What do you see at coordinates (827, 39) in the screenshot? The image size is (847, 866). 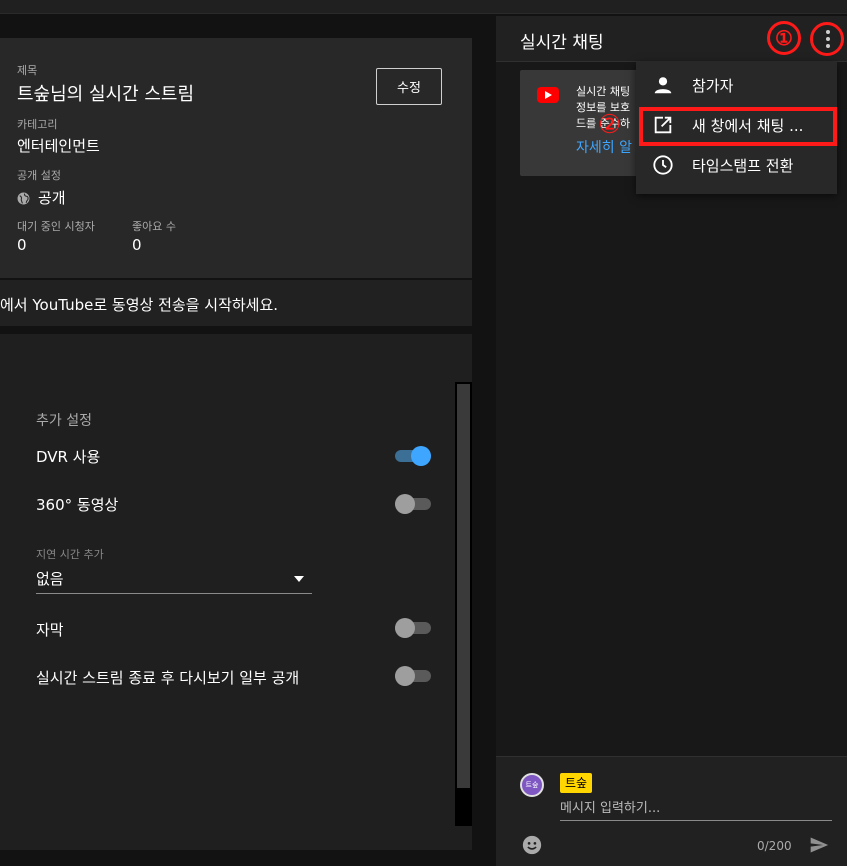 I see `more-options-highlight` at bounding box center [827, 39].